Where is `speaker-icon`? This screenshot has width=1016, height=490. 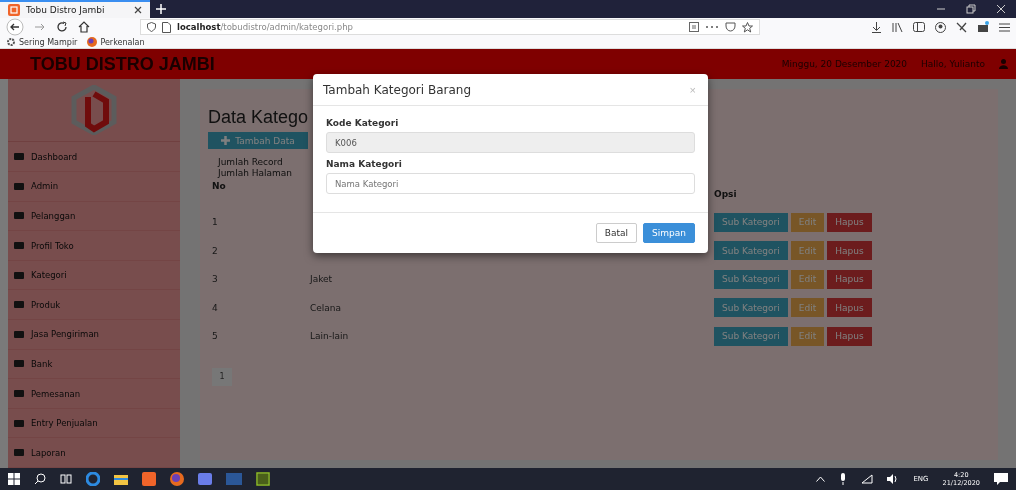
speaker-icon is located at coordinates (893, 479).